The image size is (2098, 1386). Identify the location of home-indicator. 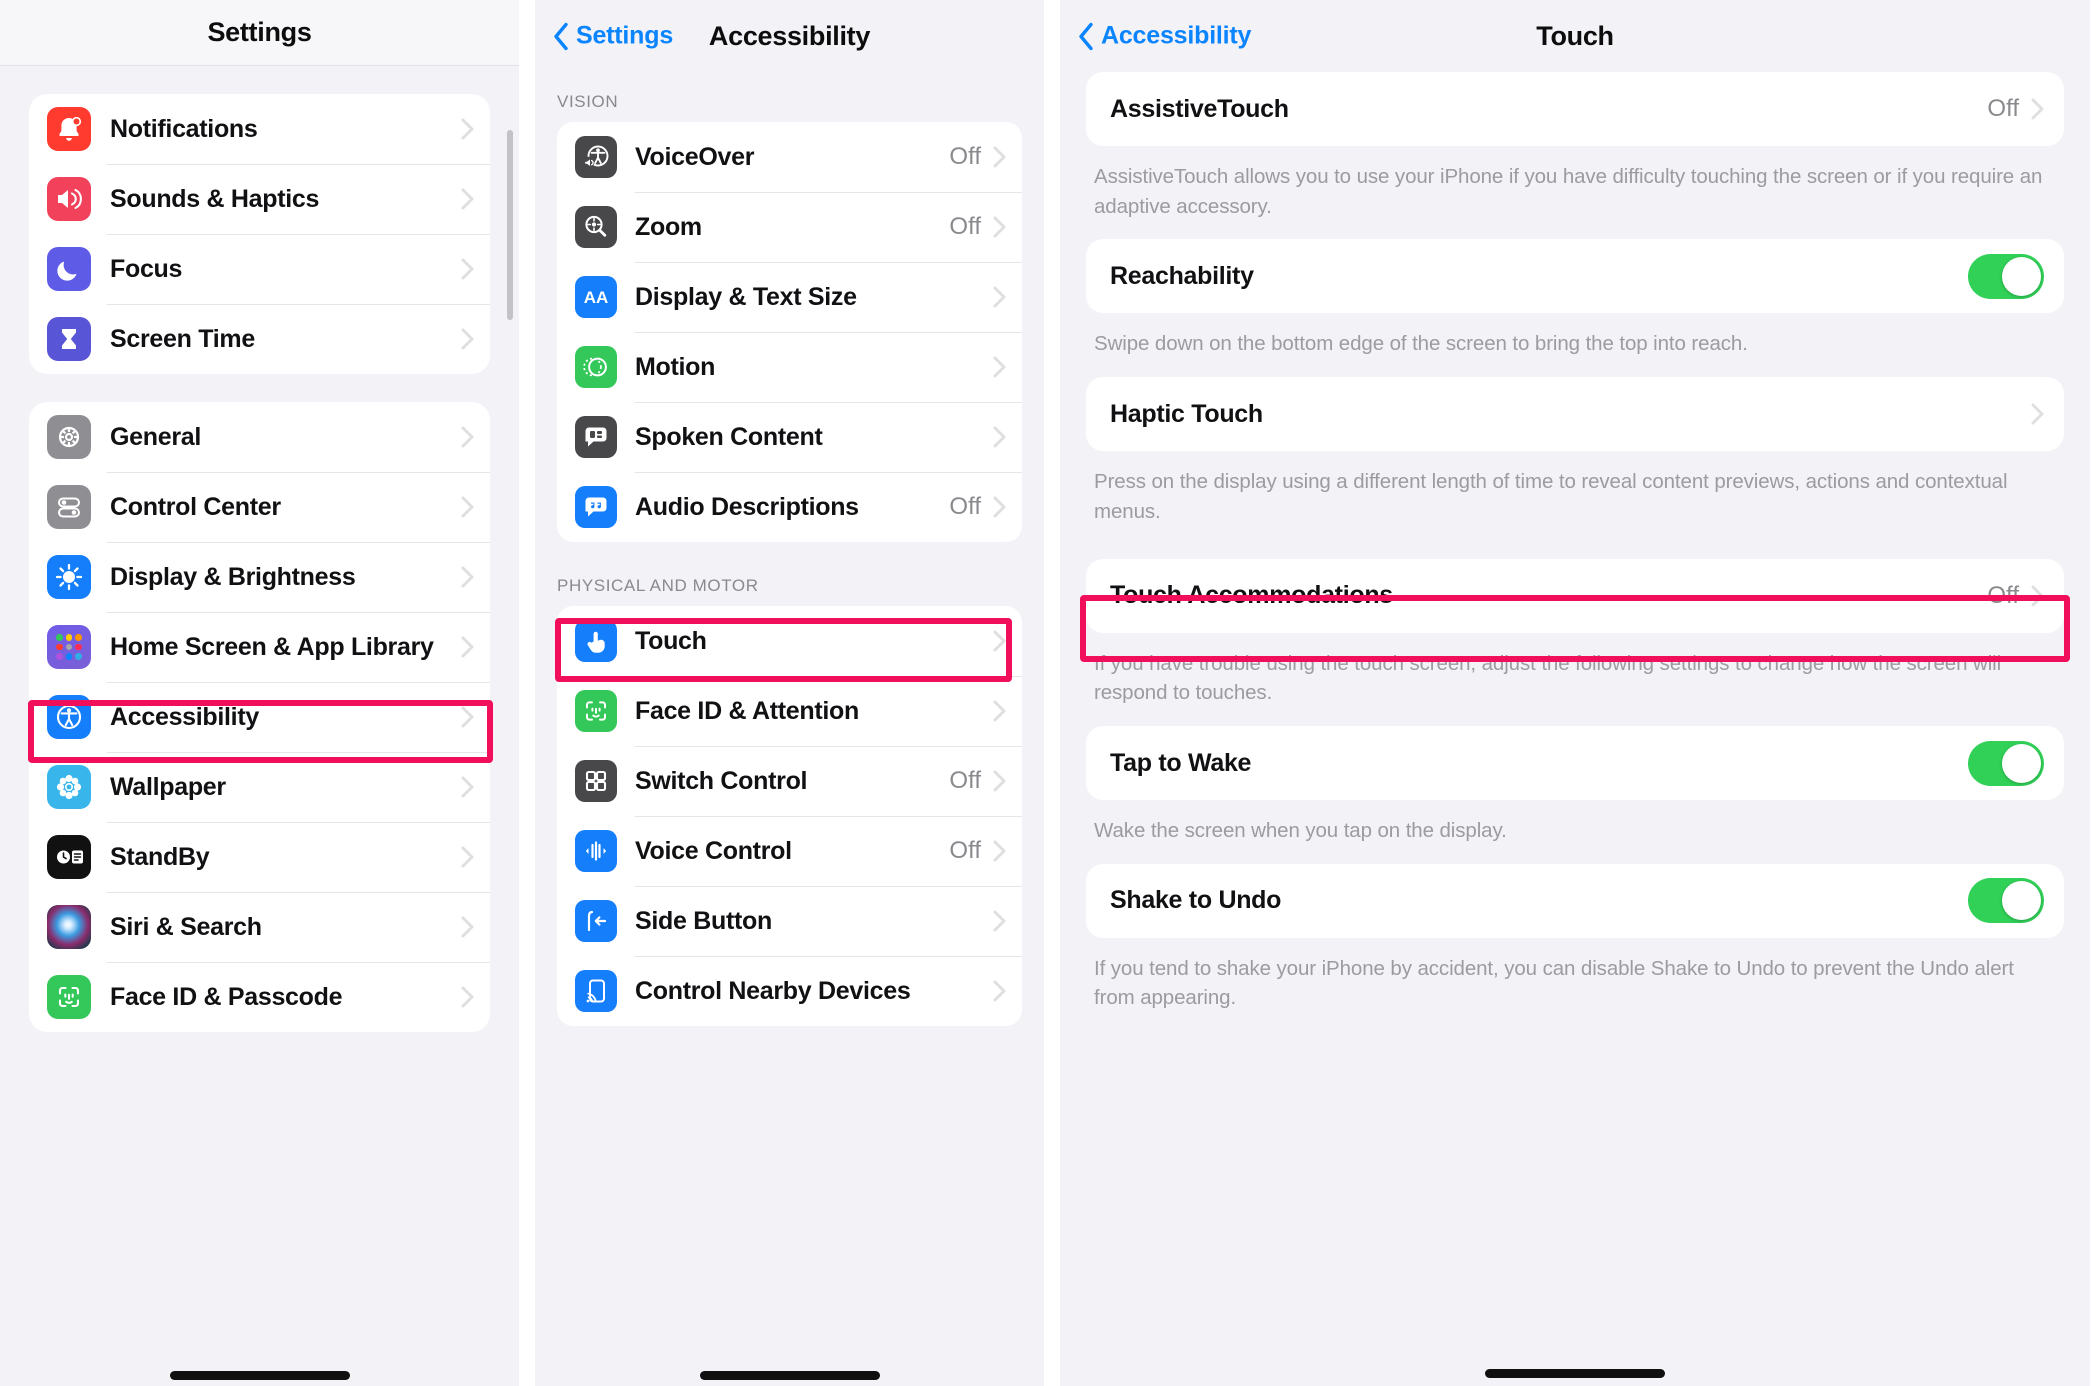
(789, 1375).